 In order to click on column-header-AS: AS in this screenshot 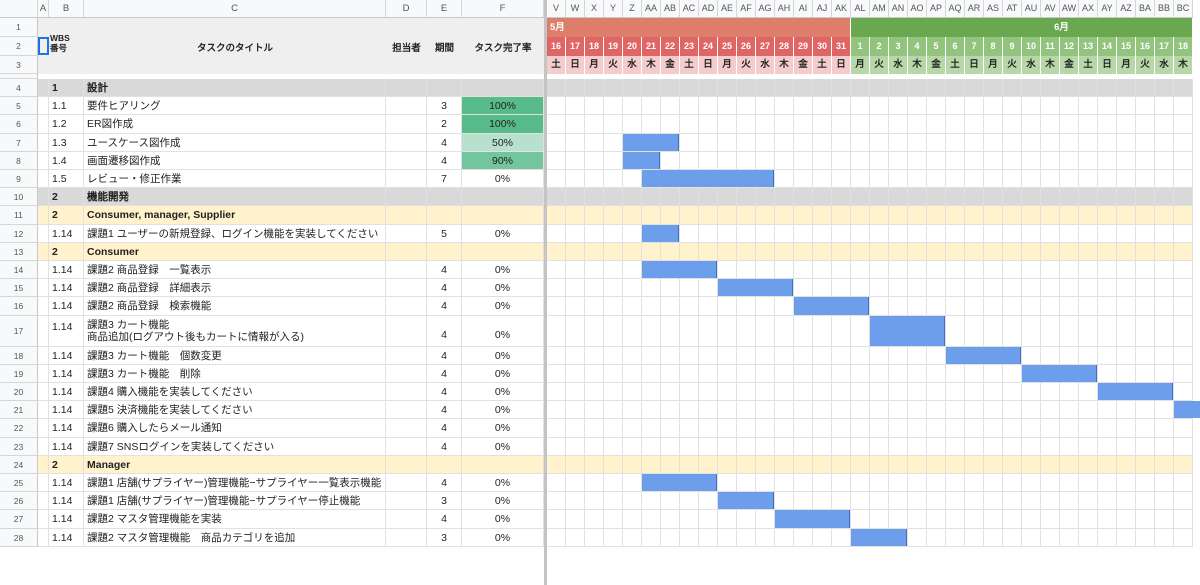, I will do `click(993, 9)`.